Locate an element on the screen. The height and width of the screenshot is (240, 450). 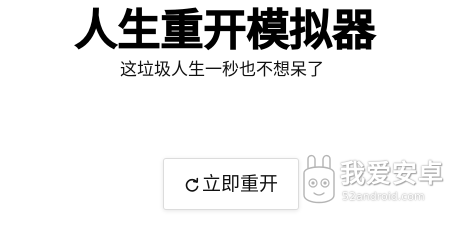
restart-icon is located at coordinates (192, 185).